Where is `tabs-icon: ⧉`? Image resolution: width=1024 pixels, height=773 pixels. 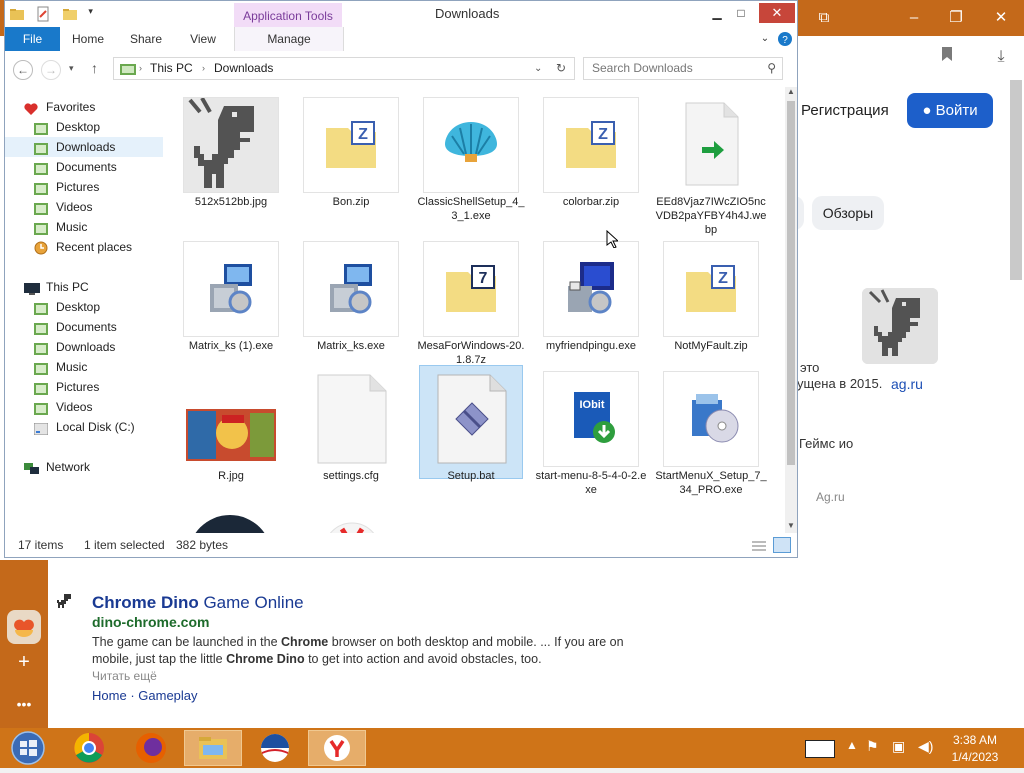 tabs-icon: ⧉ is located at coordinates (824, 18).